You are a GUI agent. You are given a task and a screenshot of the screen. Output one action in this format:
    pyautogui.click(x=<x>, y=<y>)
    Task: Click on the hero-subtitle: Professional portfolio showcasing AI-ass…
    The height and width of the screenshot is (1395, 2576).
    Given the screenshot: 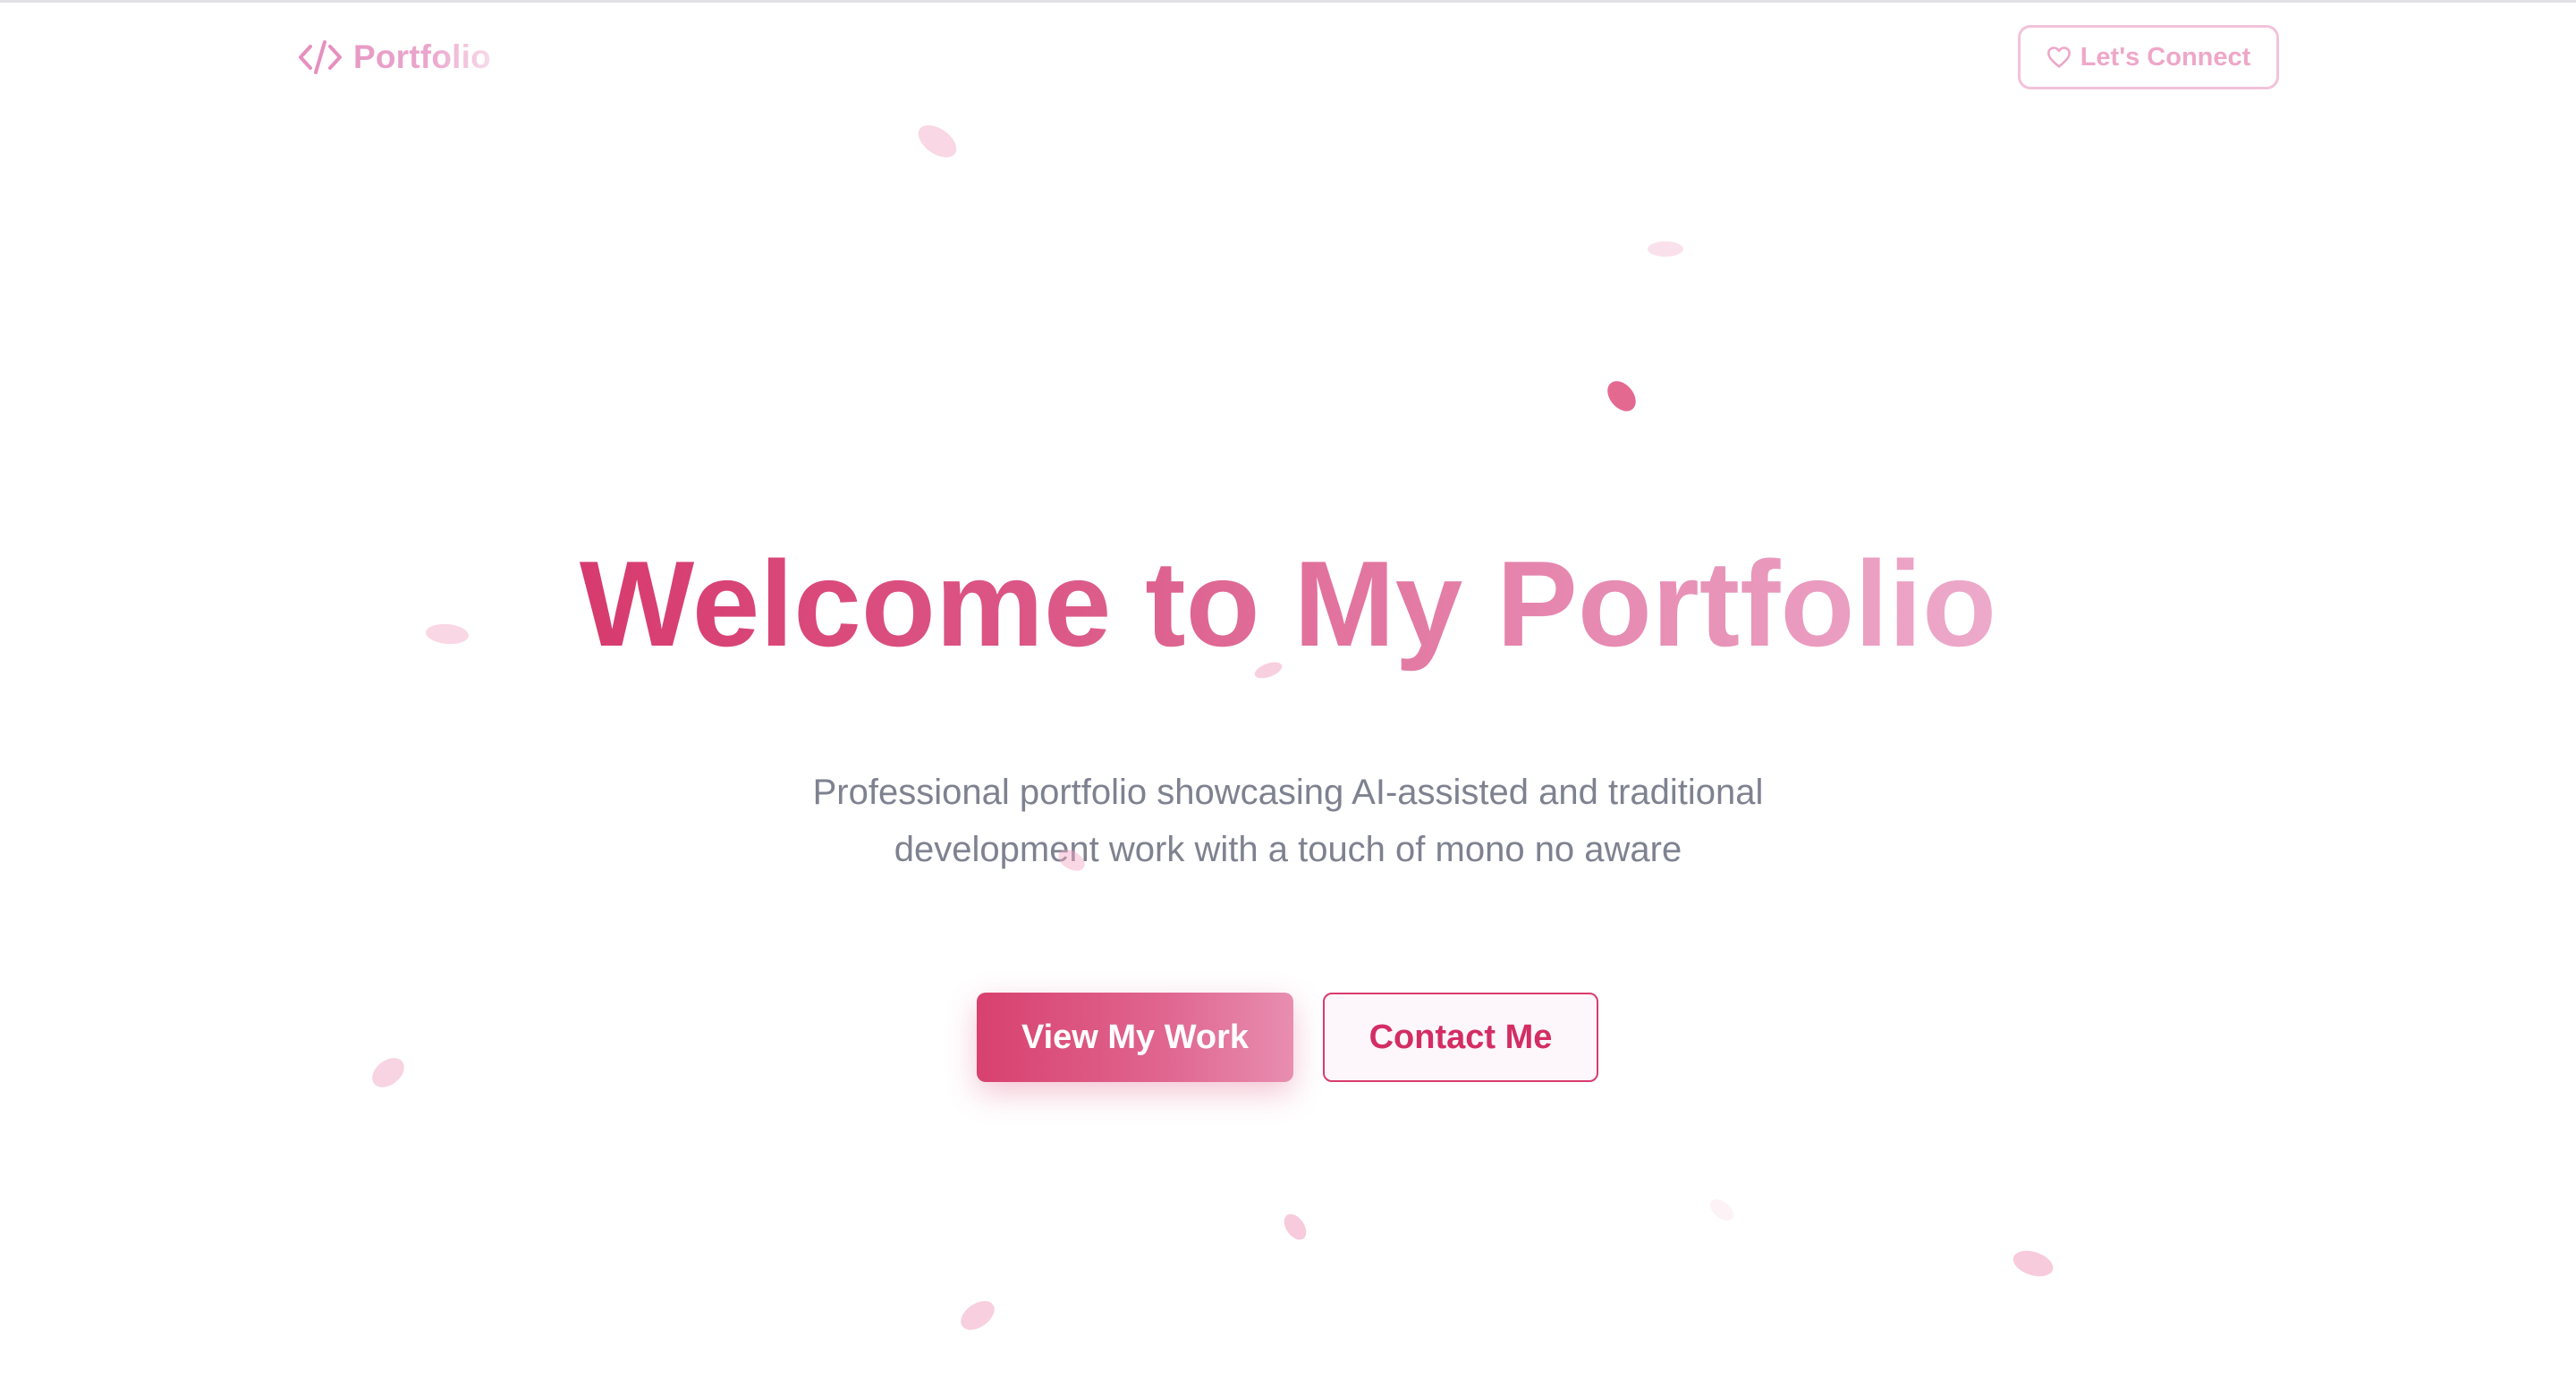 What is the action you would take?
    pyautogui.click(x=1288, y=821)
    